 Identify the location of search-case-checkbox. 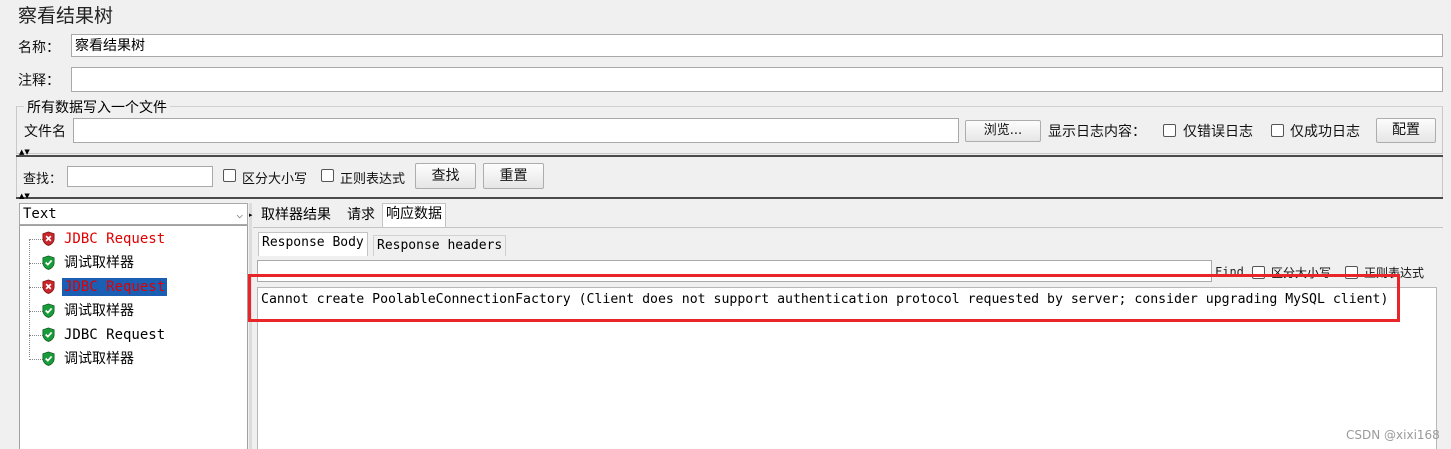
(229, 175).